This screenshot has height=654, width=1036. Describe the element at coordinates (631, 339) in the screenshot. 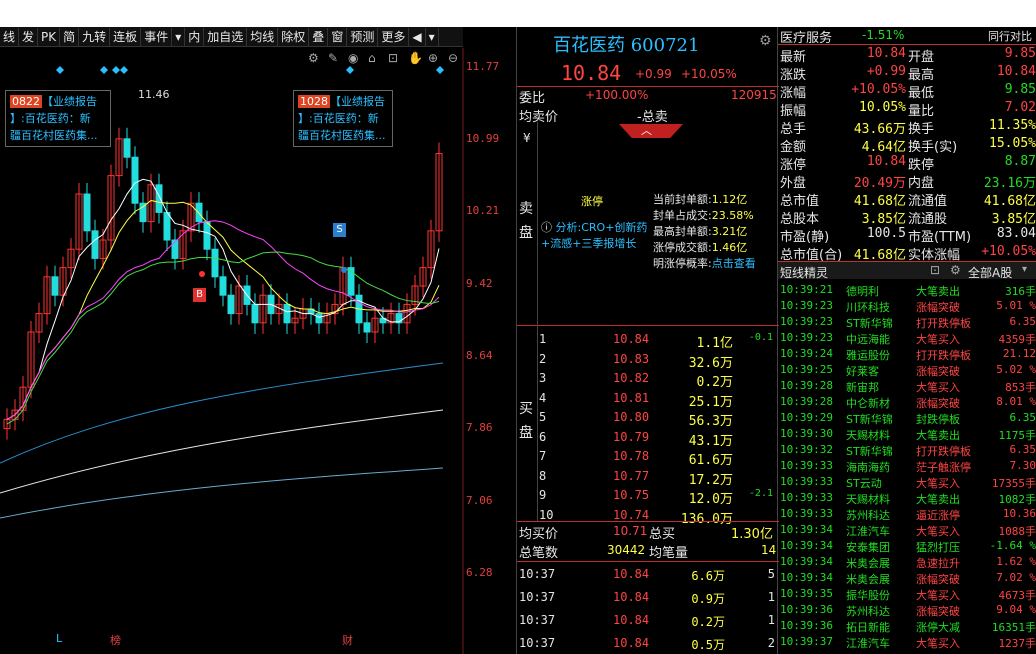

I see `bid-price: 10.84` at that location.